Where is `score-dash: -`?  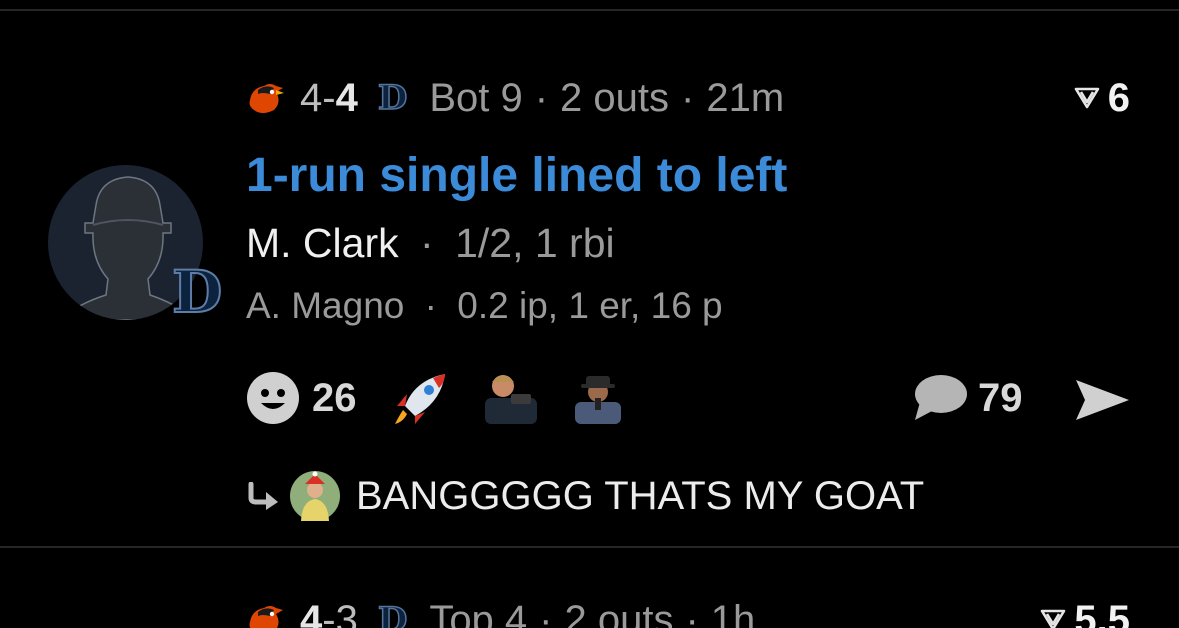 score-dash: - is located at coordinates (329, 97).